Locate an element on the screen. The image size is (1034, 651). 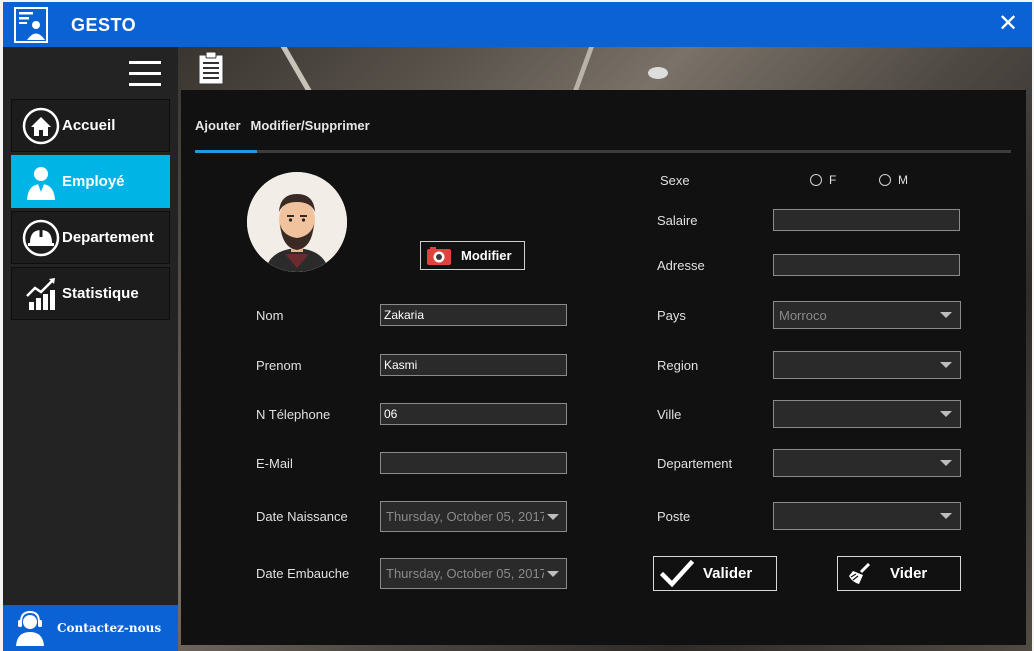
valider-button: Valider is located at coordinates (715, 573).